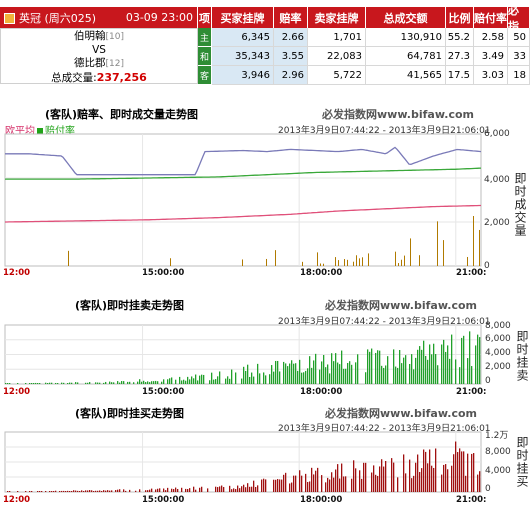 The image size is (530, 508). I want to click on row-buy-cell: 3,946, so click(243, 75).